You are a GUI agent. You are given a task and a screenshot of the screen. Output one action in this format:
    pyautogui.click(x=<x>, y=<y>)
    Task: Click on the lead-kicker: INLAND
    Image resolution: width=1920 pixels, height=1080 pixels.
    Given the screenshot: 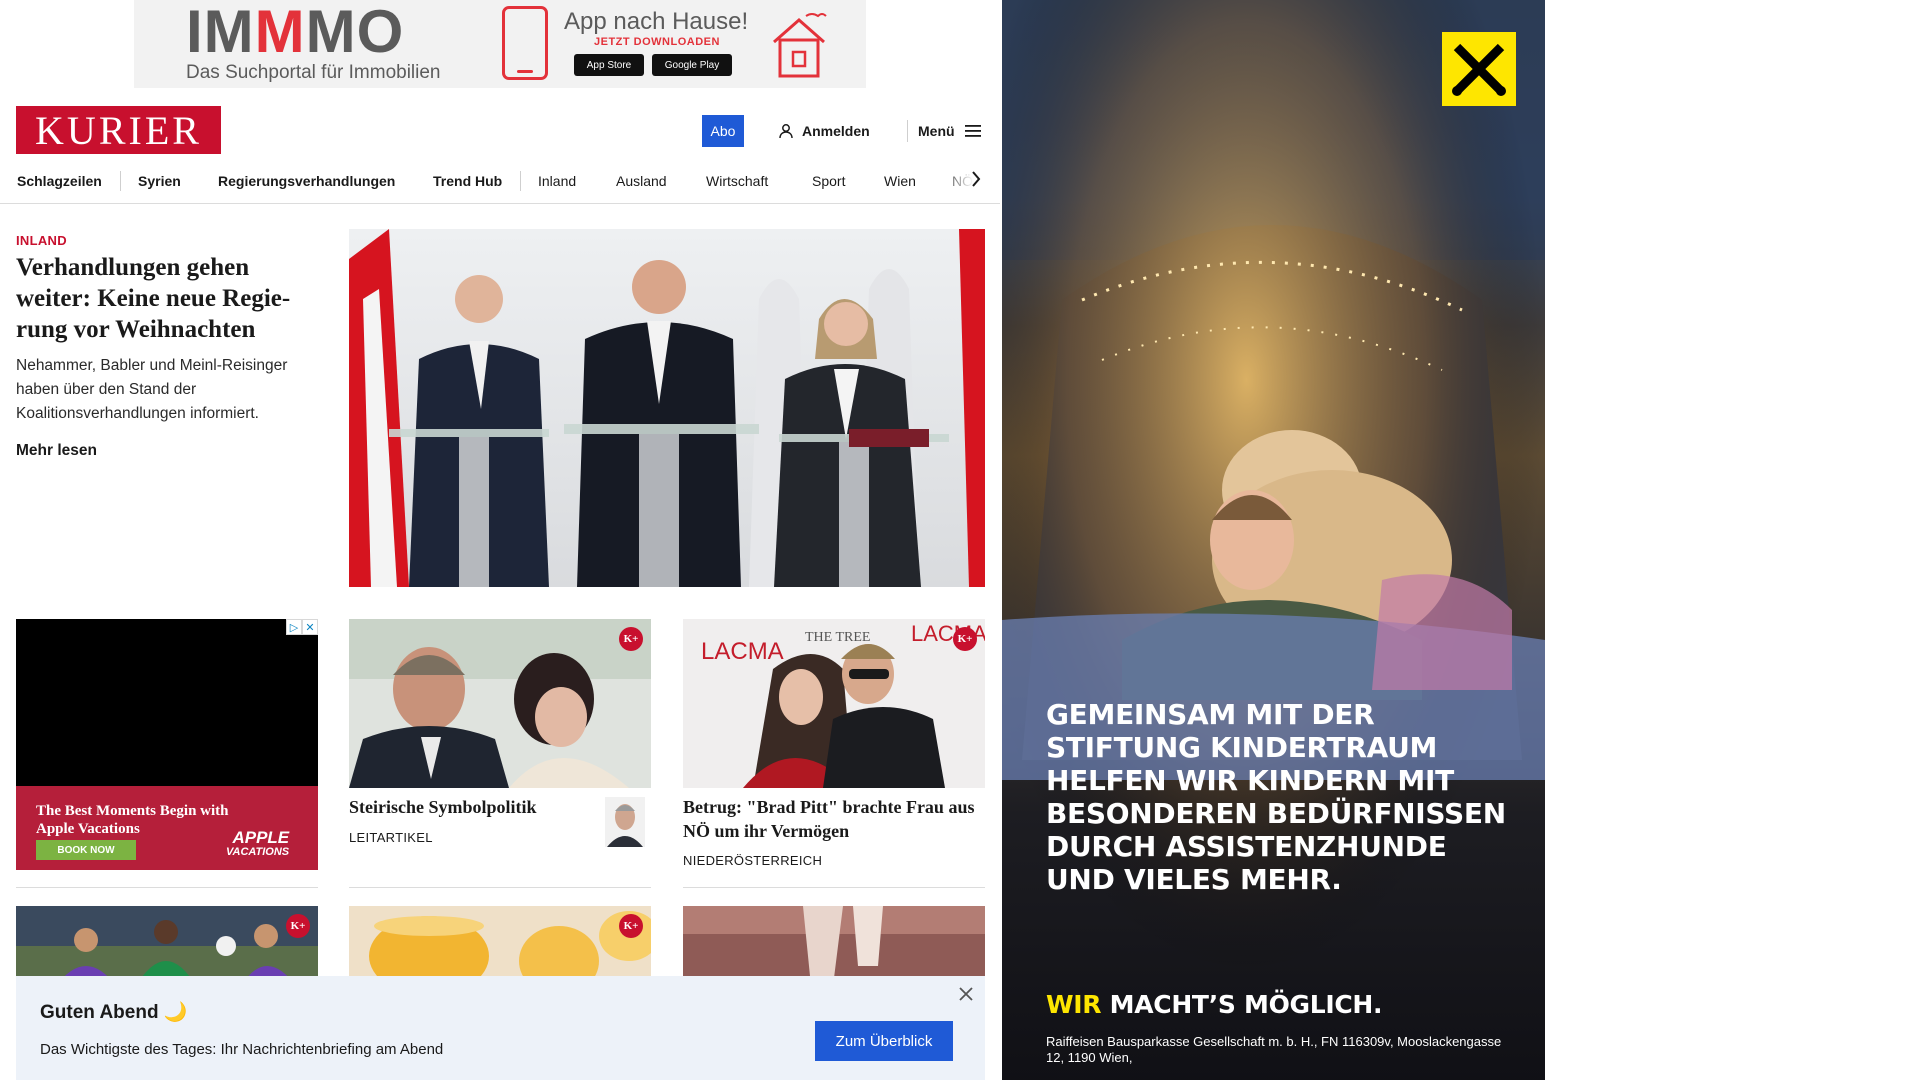 What is the action you would take?
    pyautogui.click(x=41, y=240)
    